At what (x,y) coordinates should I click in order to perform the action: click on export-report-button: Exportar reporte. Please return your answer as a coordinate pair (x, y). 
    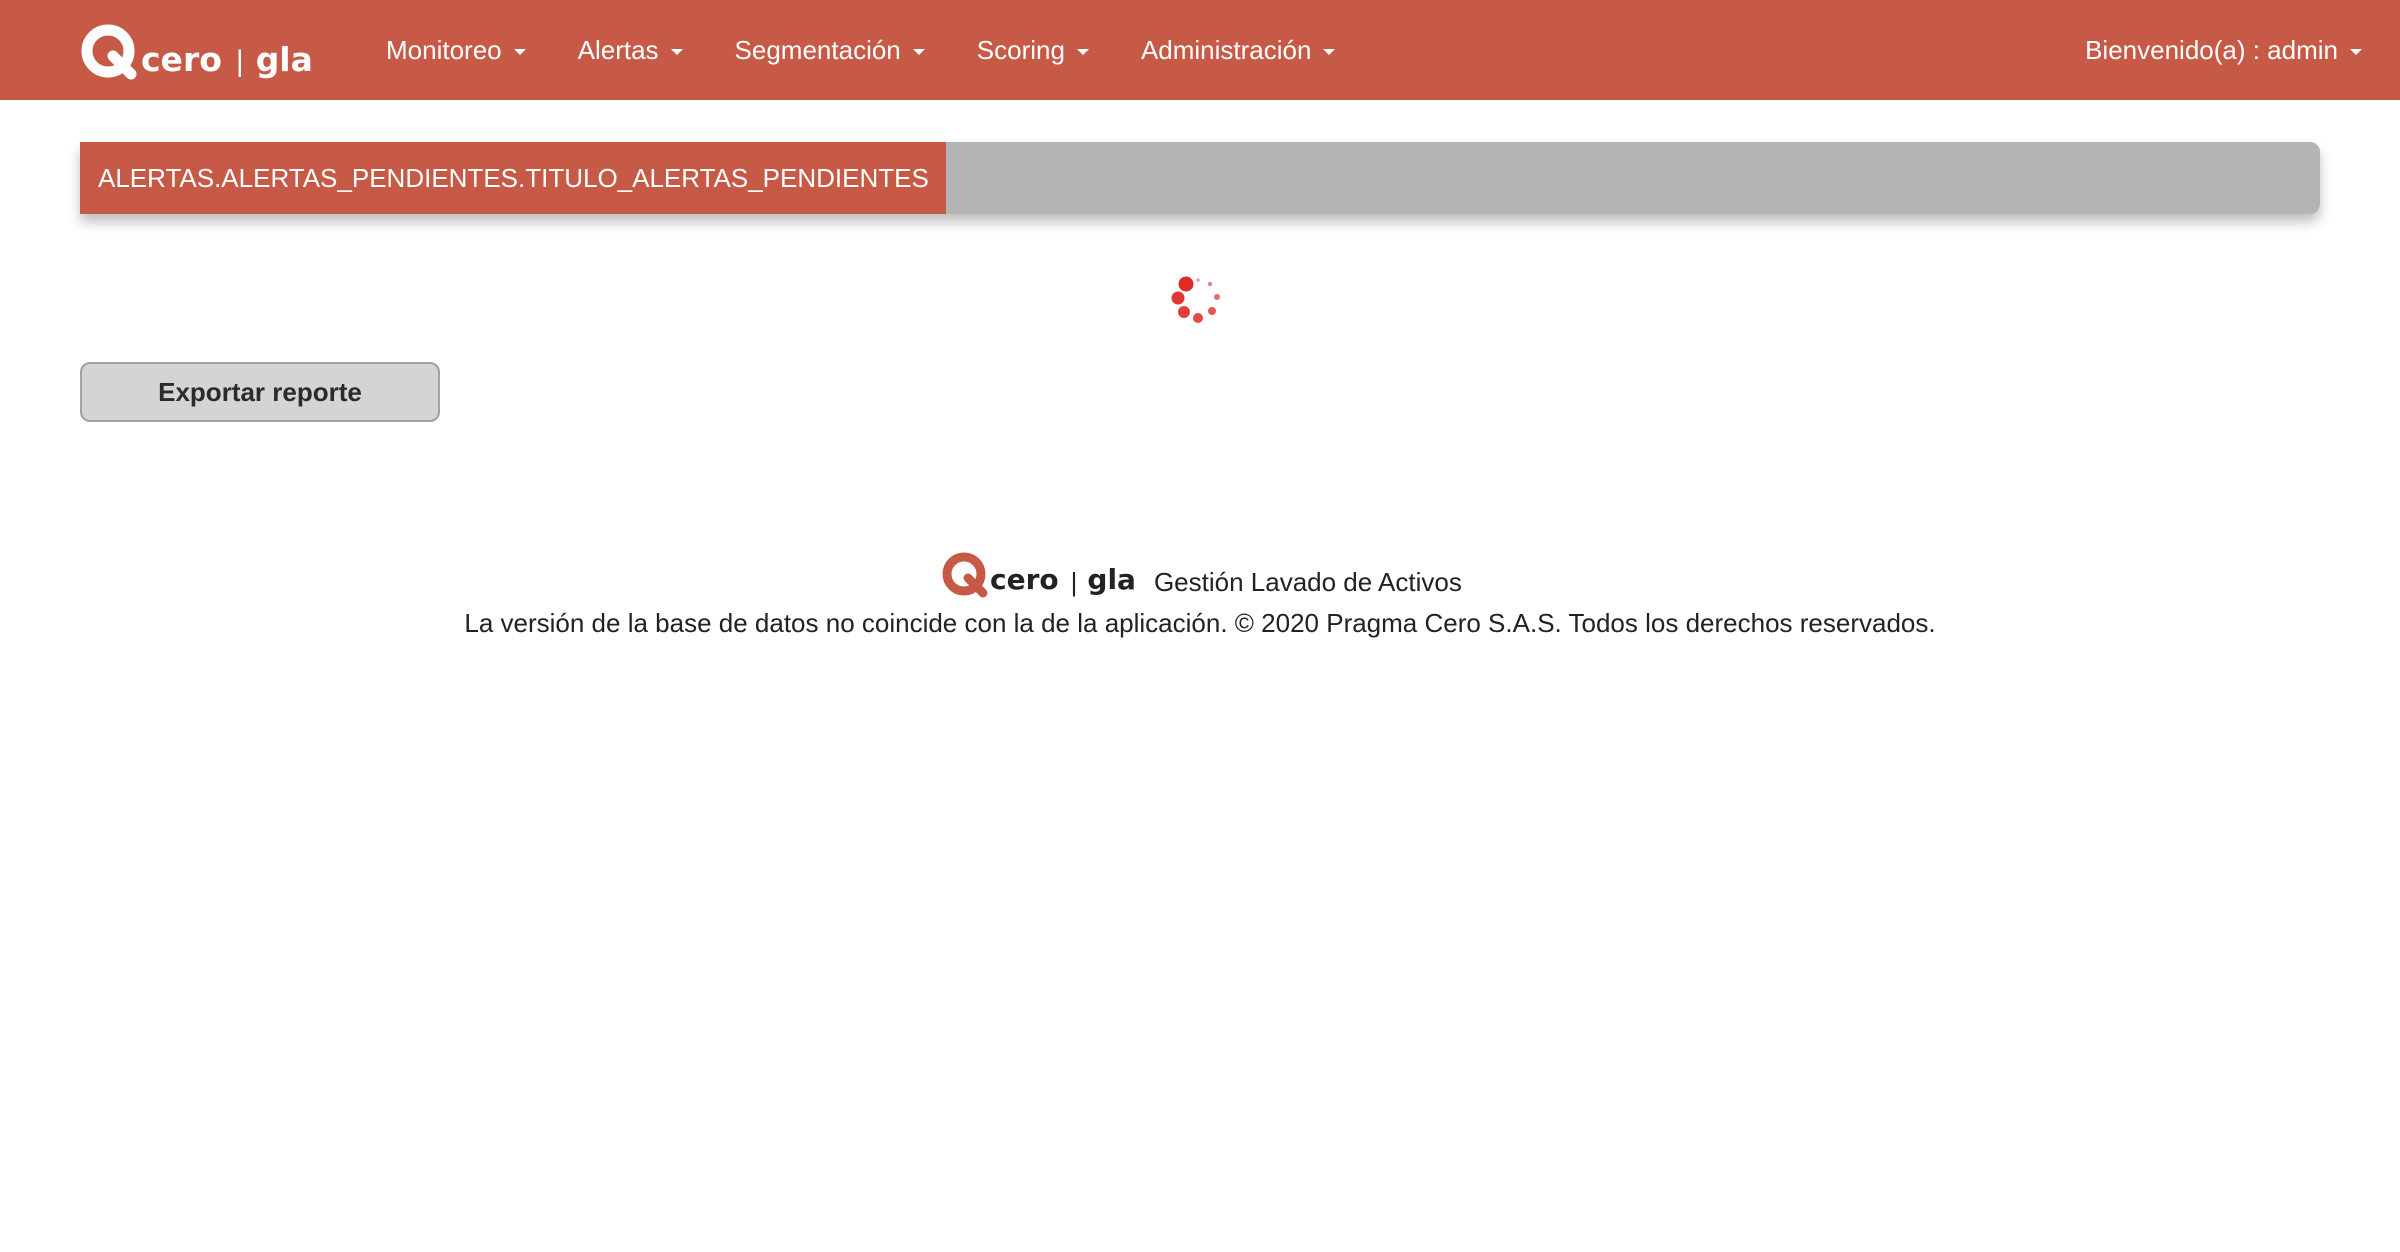
    Looking at the image, I should click on (260, 392).